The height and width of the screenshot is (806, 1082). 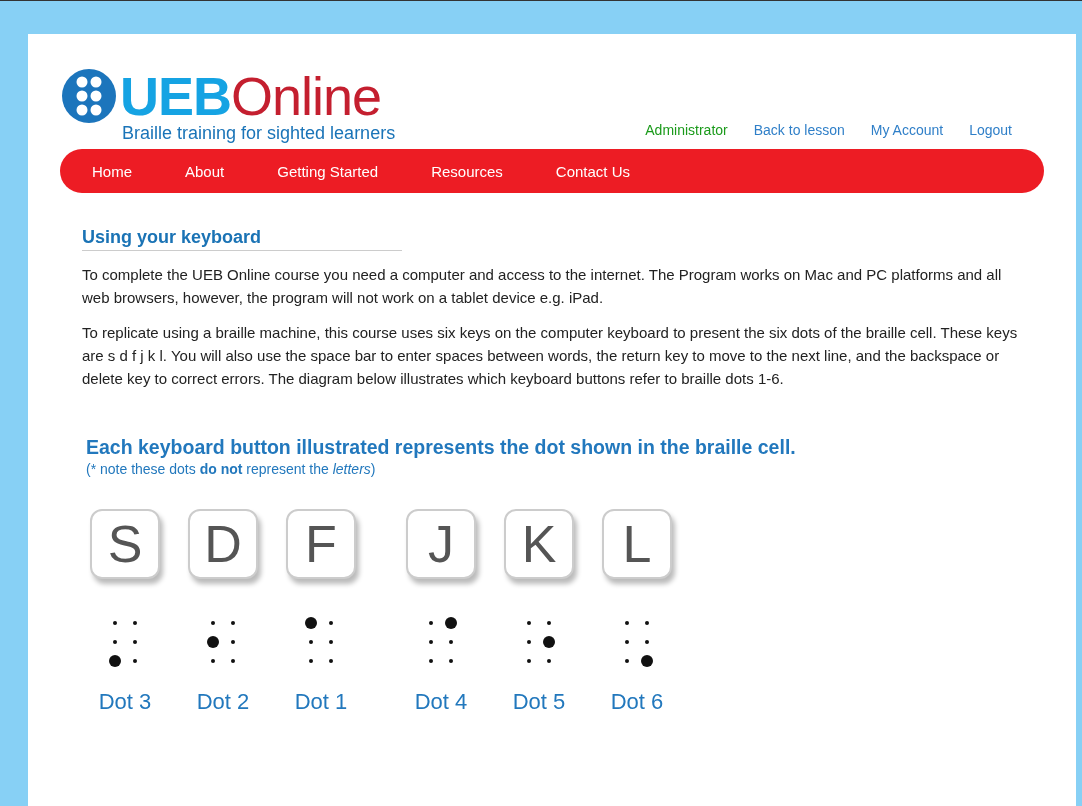 I want to click on header-link: Back to lesson, so click(x=799, y=130).